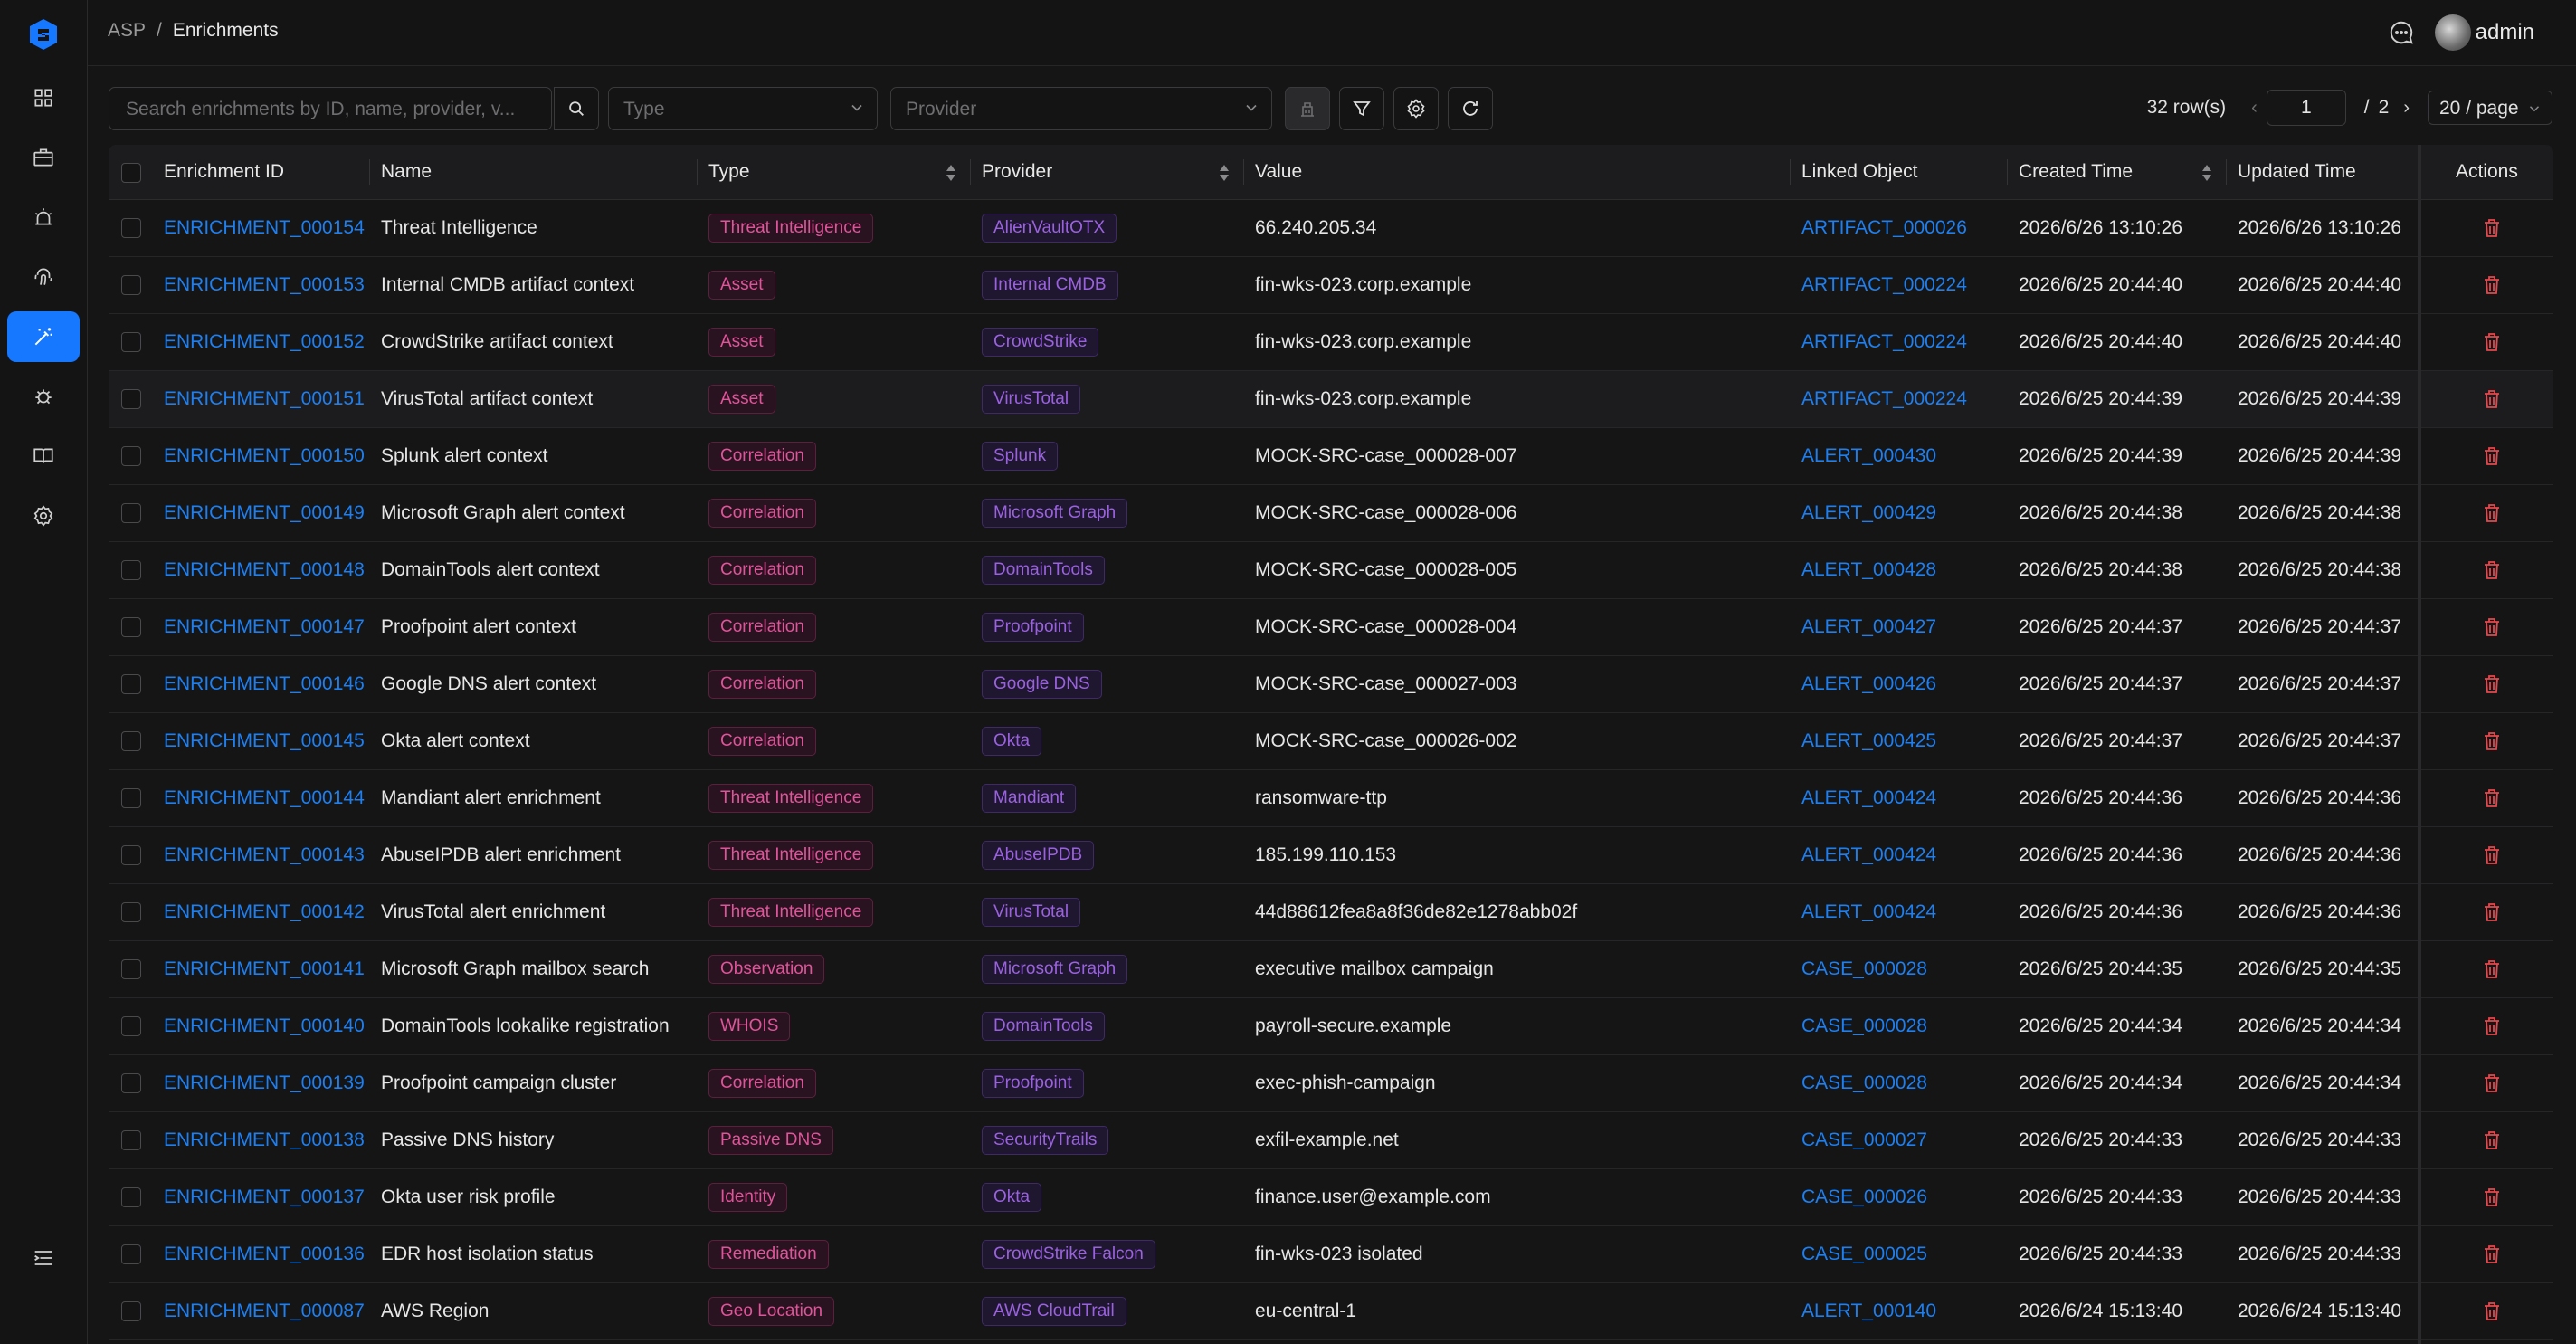 The height and width of the screenshot is (1344, 2576). What do you see at coordinates (44, 336) in the screenshot?
I see `sidebar-item-enrichments` at bounding box center [44, 336].